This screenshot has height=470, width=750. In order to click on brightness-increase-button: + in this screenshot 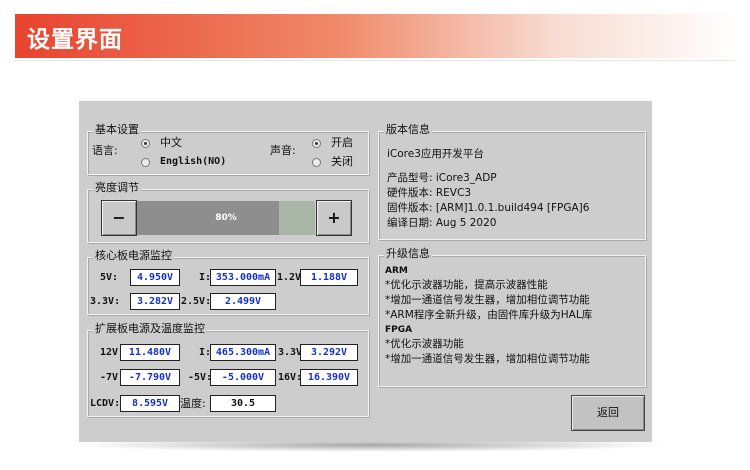, I will do `click(334, 218)`.